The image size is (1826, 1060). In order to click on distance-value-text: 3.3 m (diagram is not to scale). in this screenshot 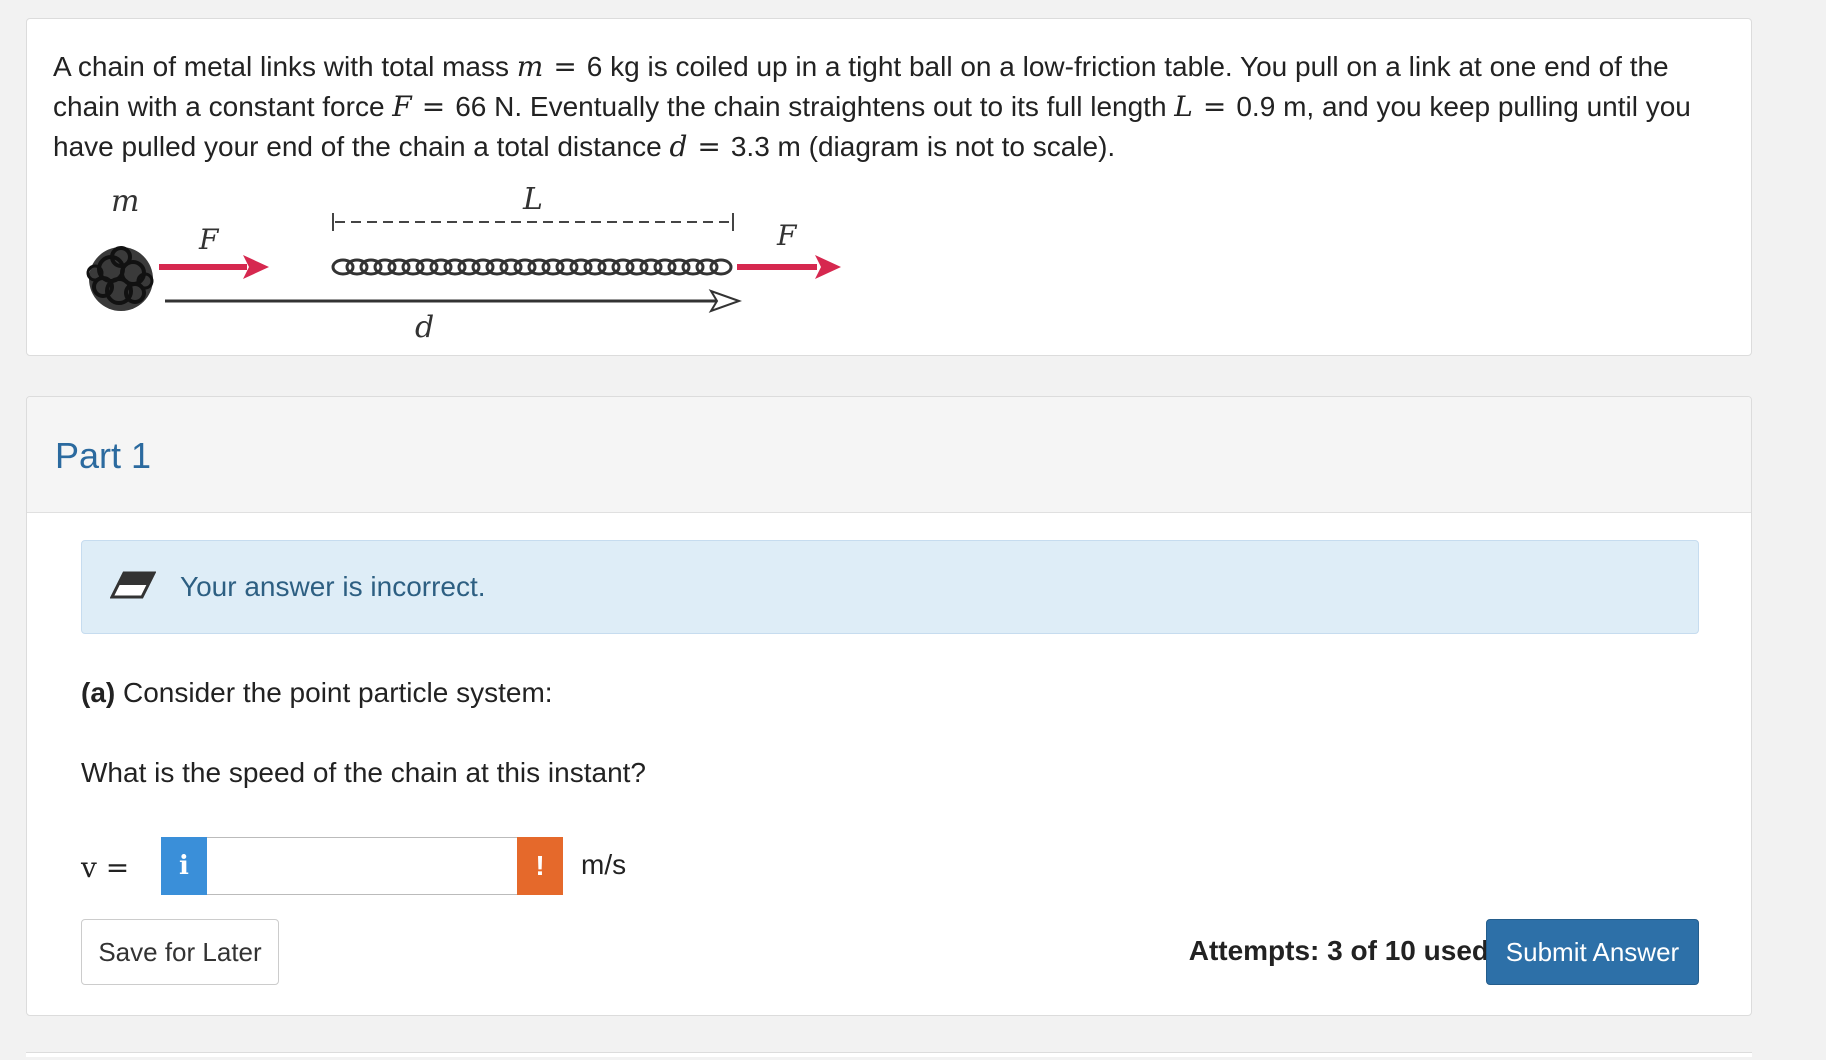, I will do `click(923, 146)`.